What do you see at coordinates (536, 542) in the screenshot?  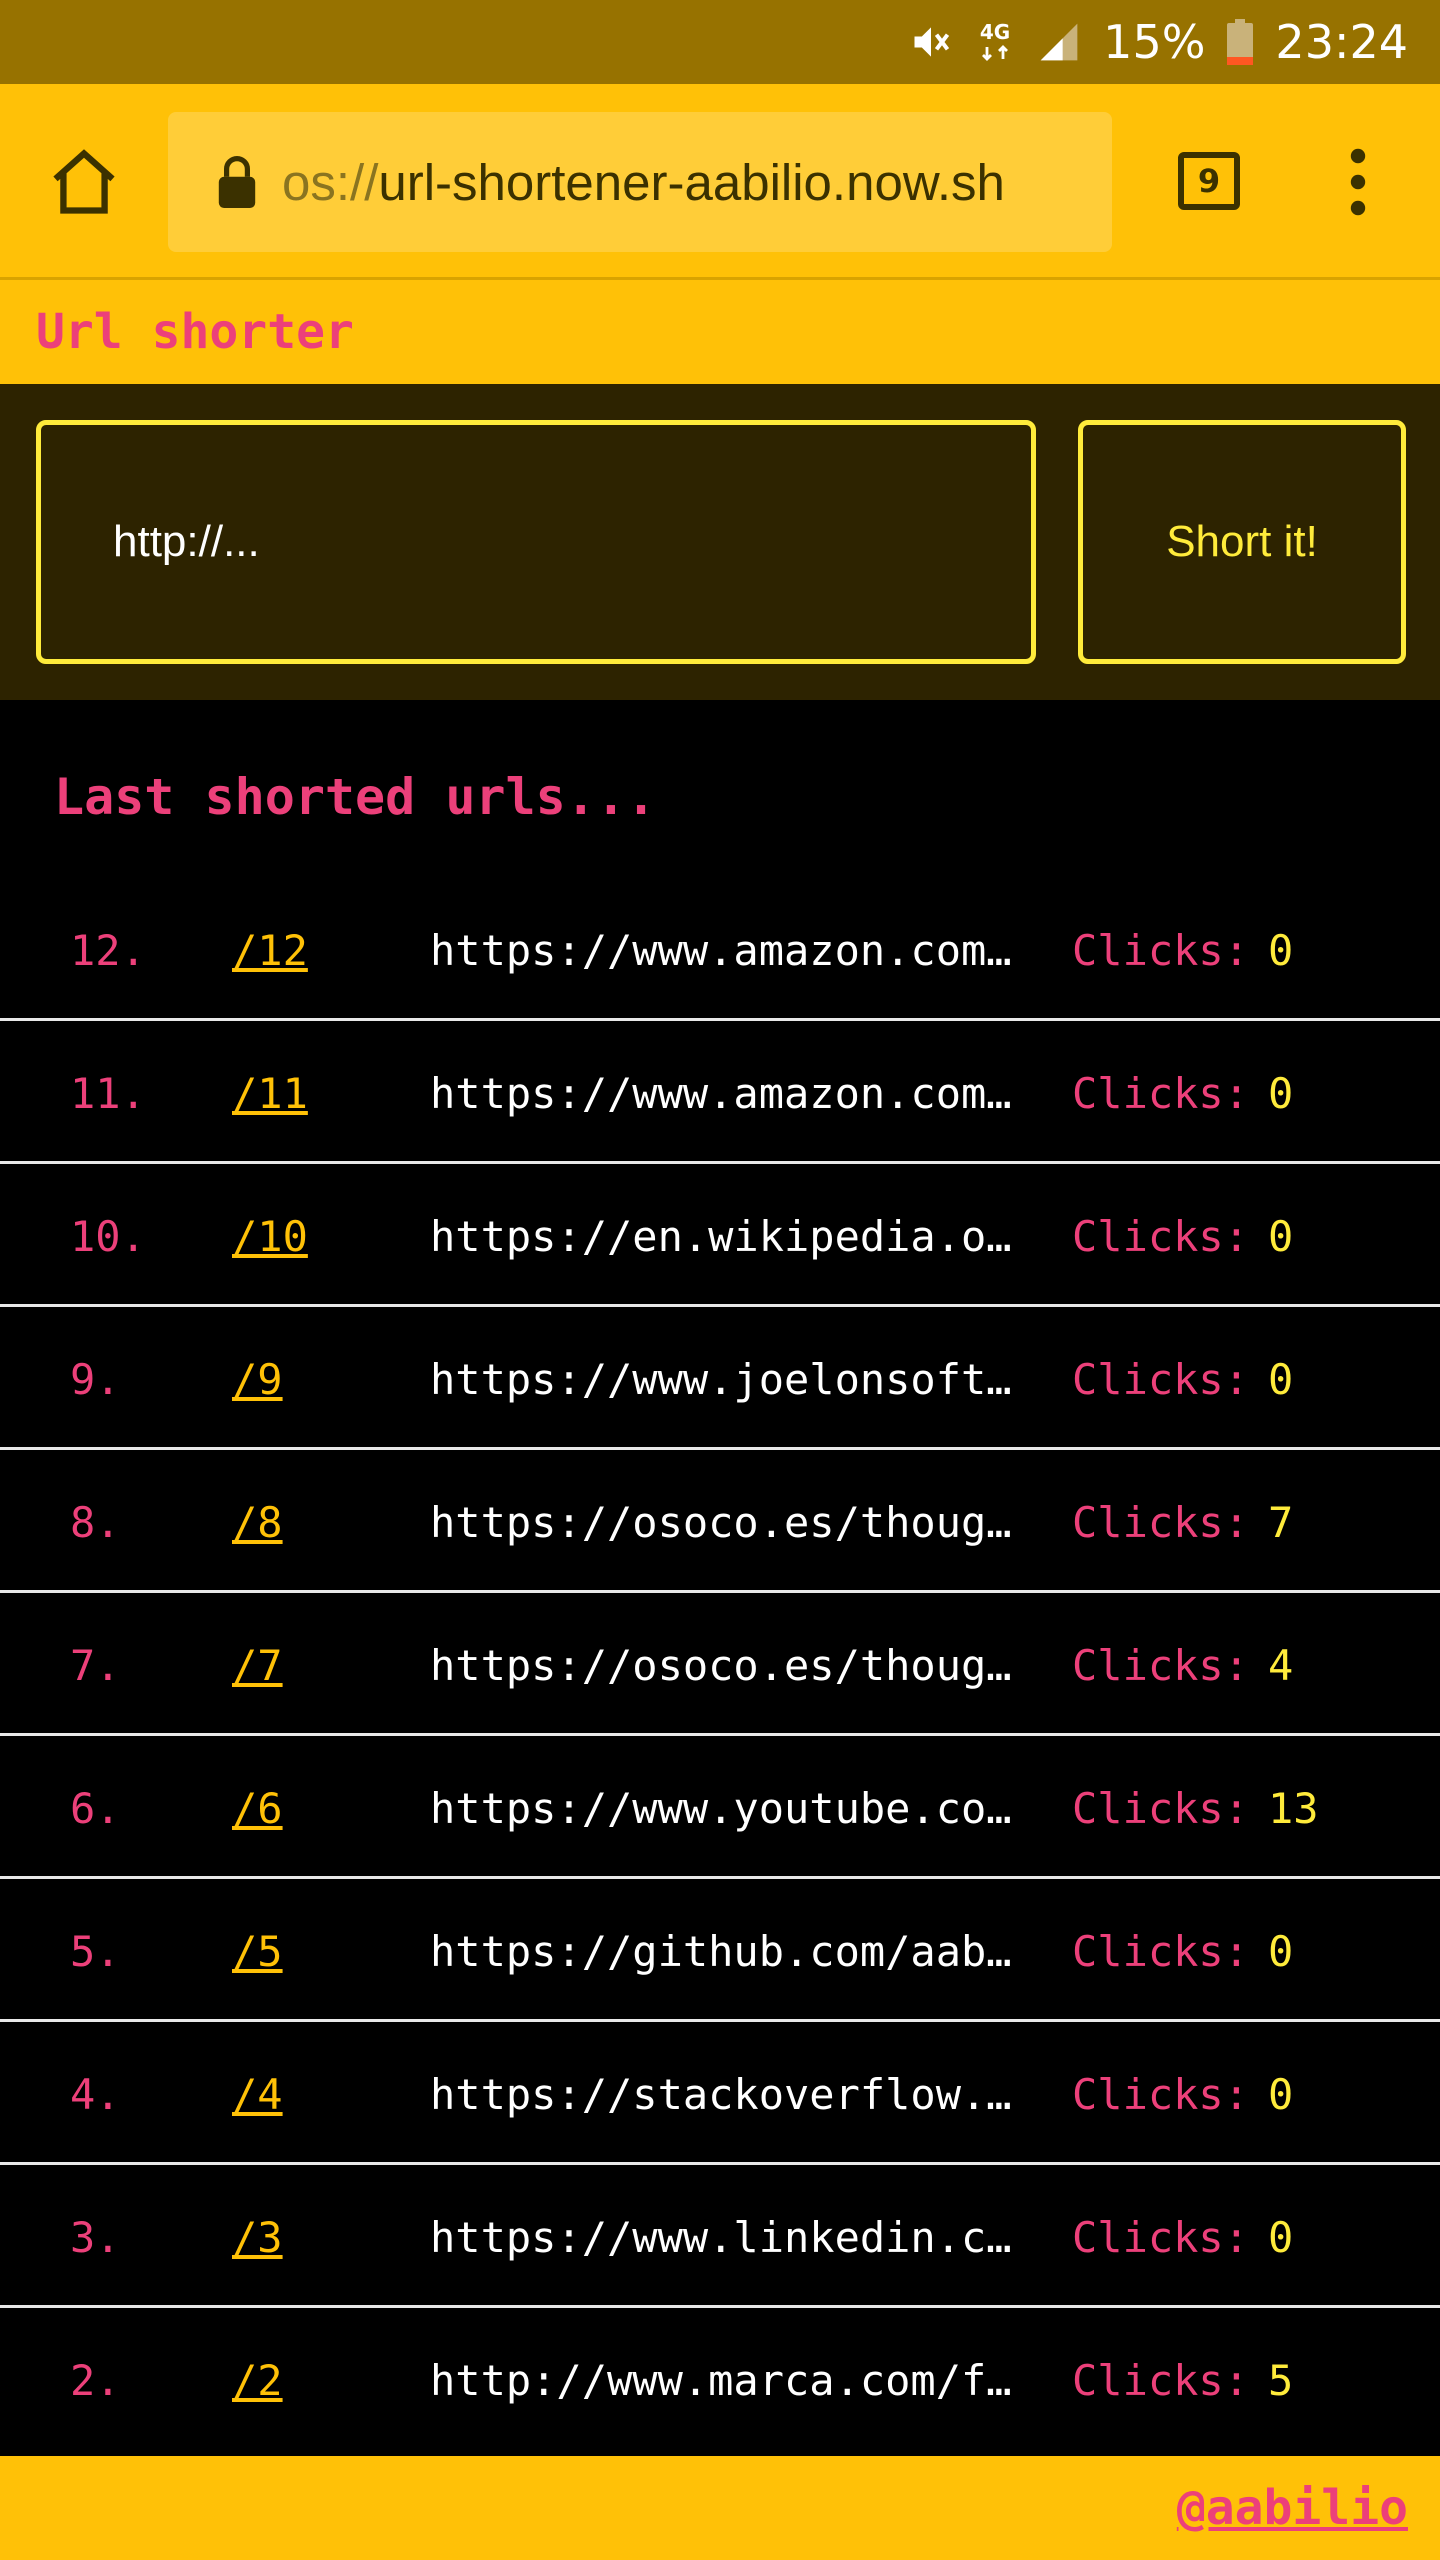 I see `url-input` at bounding box center [536, 542].